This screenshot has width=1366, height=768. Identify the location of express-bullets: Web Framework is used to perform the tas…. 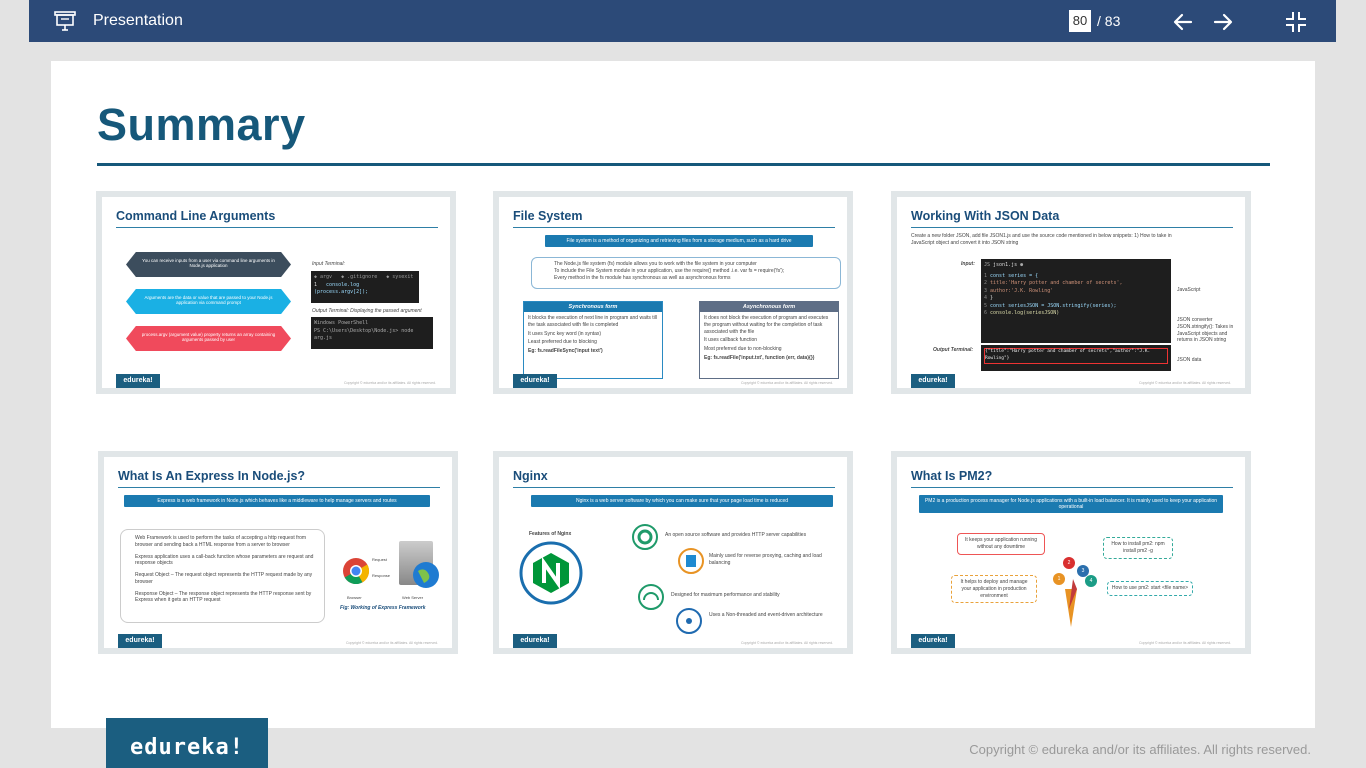
(222, 576).